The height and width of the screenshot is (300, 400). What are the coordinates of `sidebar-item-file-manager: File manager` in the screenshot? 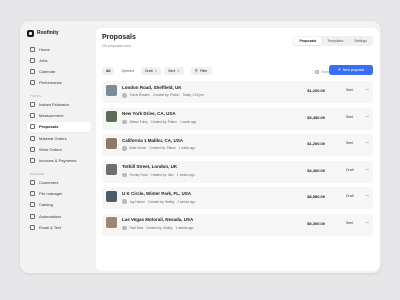 It's located at (59, 194).